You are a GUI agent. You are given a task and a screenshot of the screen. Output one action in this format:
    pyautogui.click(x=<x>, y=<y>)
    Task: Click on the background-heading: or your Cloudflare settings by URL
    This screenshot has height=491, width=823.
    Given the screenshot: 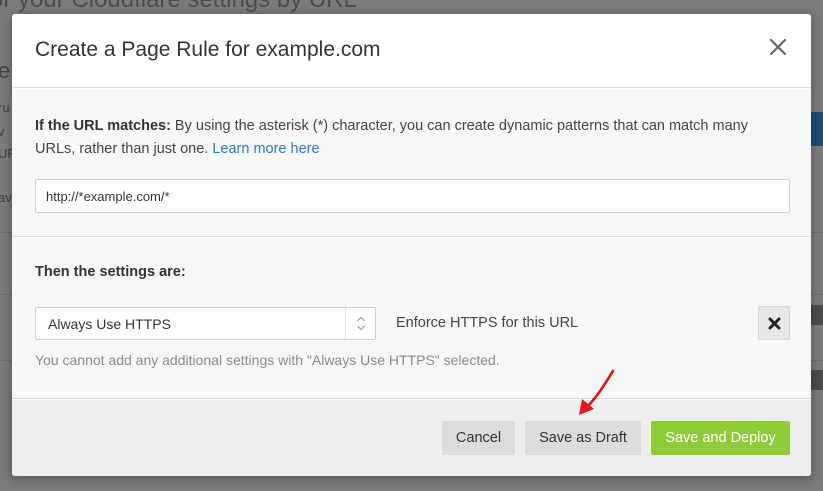 What is the action you would take?
    pyautogui.click(x=178, y=7)
    